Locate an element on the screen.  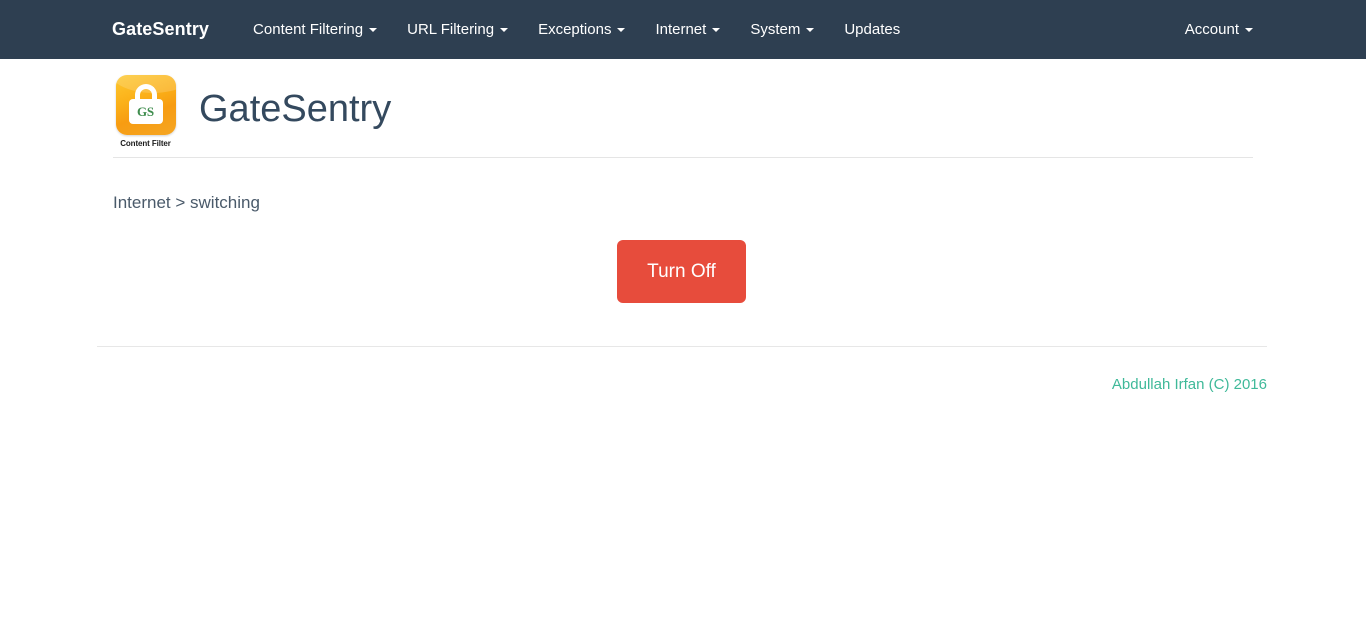
footer-spacer is located at coordinates (683, 324).